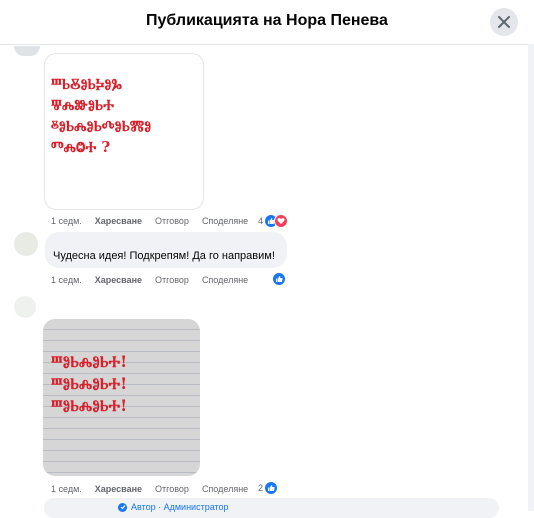 The image size is (534, 518). What do you see at coordinates (86, 84) in the screenshot?
I see `image-text-line: ⰞⰓⰋⰑⰓⰍⰑⰃ` at bounding box center [86, 84].